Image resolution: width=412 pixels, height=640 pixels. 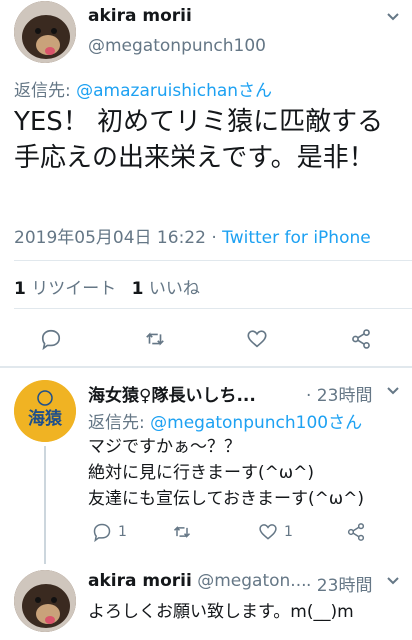 I want to click on reply-author-avatar: 海猿, so click(x=45, y=411).